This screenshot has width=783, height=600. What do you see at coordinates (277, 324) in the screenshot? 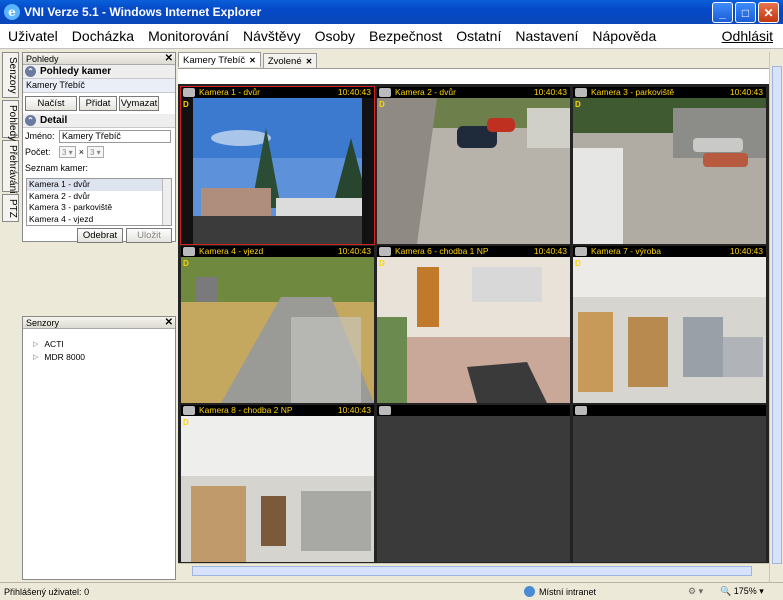
I see `camera-tile: Kamera 4 - vjezd 10:40:43 D` at bounding box center [277, 324].